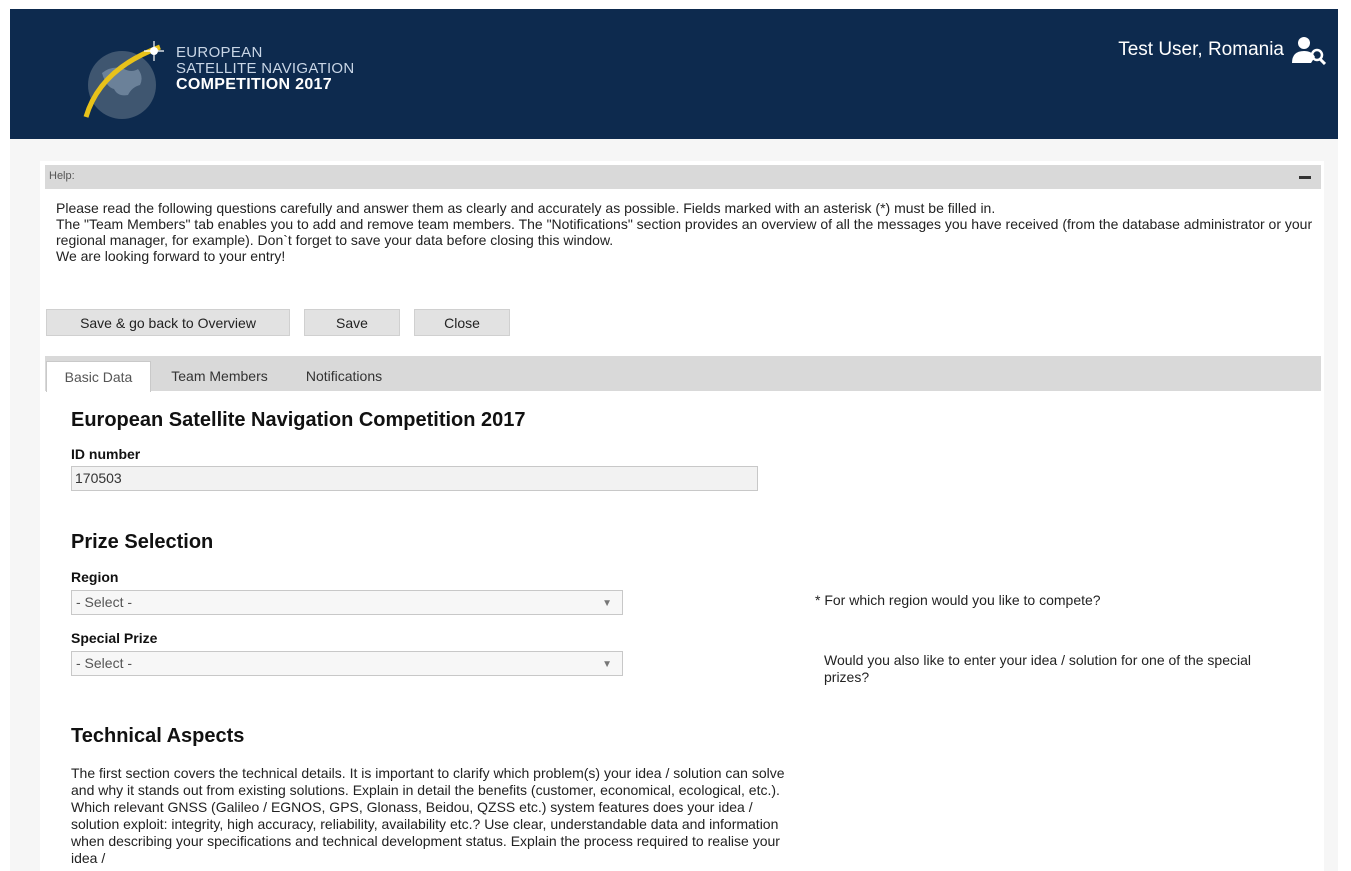 This screenshot has height=871, width=1351. Describe the element at coordinates (344, 376) in the screenshot. I see `tab-notifications: Notifications` at that location.